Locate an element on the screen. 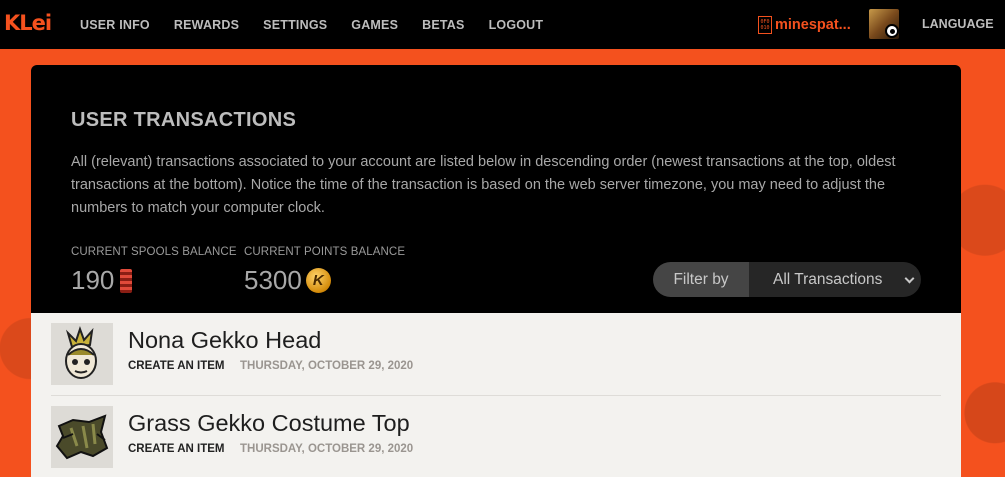  nav-item-rewards: REWARDS is located at coordinates (206, 25).